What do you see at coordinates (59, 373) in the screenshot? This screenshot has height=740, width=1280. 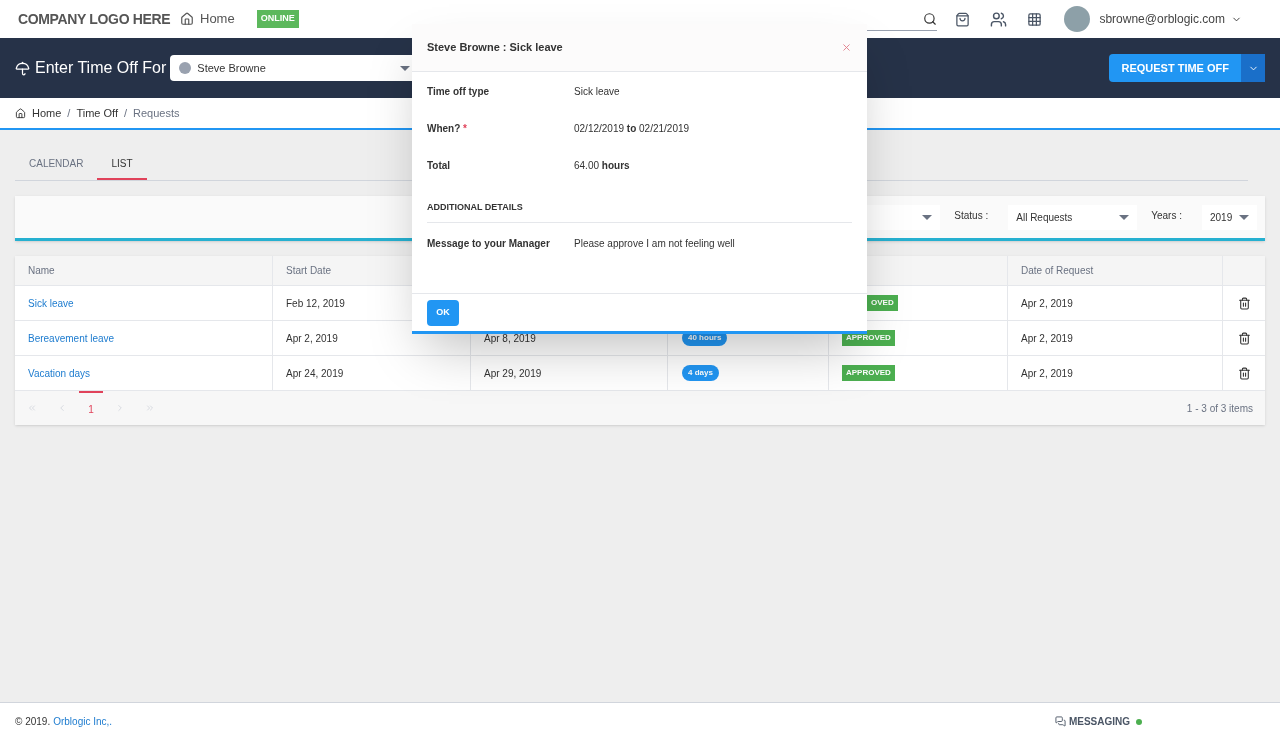 I see `request-link: Vacation days` at bounding box center [59, 373].